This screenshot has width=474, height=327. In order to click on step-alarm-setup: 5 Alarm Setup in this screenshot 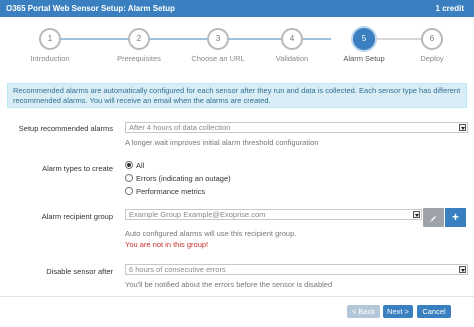, I will do `click(364, 45)`.